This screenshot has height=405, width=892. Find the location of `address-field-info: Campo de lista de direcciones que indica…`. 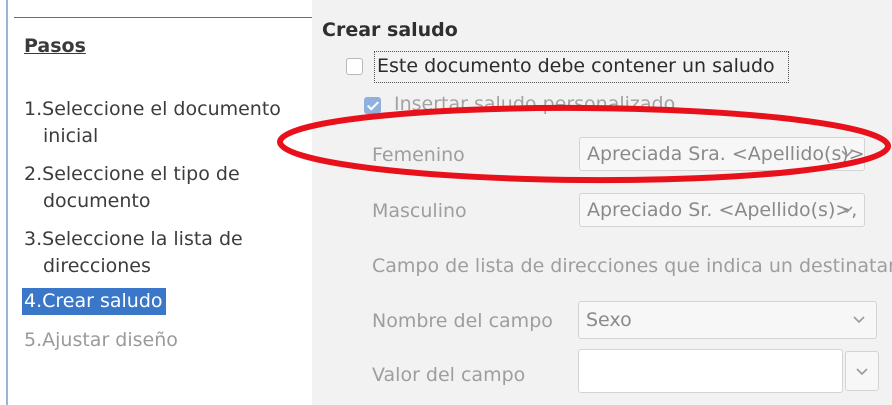

address-field-info: Campo de lista de direcciones que indica… is located at coordinates (632, 266).